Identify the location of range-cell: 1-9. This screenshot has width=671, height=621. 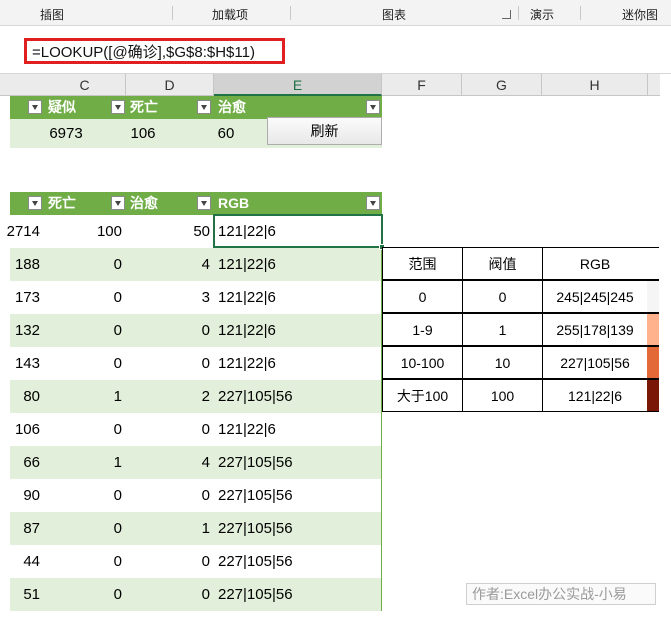
(422, 329).